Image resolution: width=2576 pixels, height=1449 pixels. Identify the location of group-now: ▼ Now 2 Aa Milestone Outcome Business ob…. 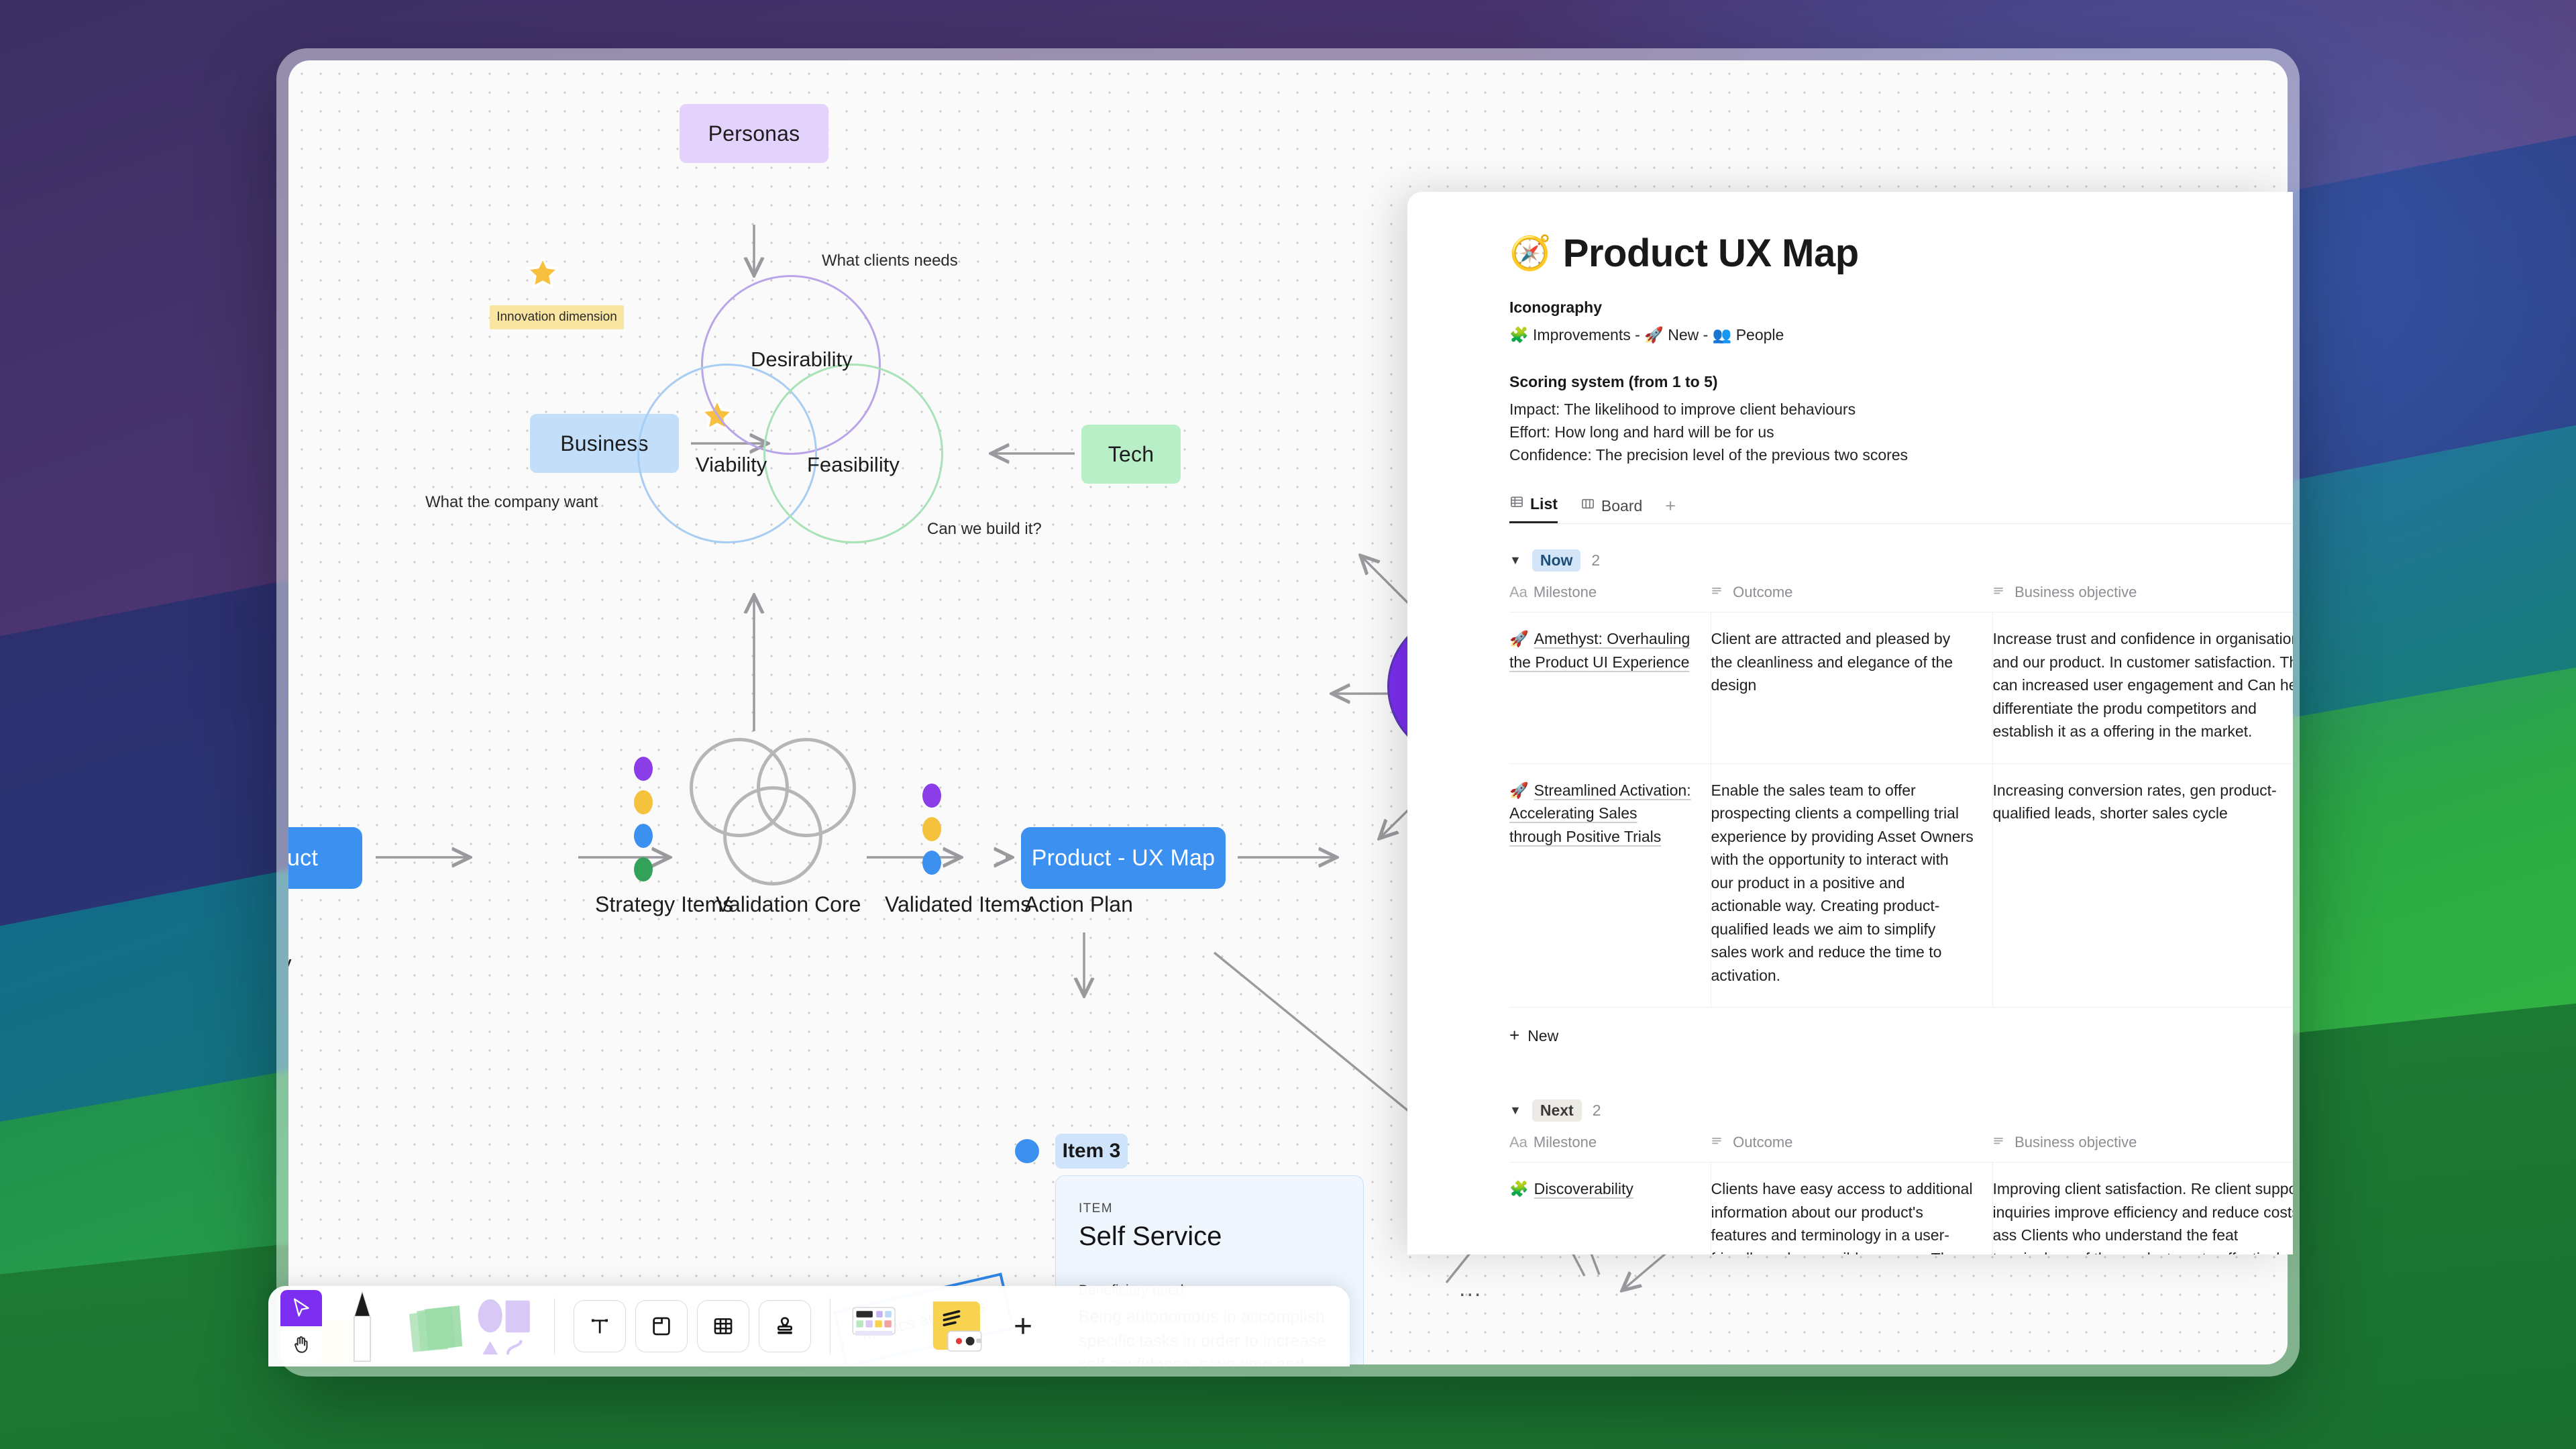
(1901, 809).